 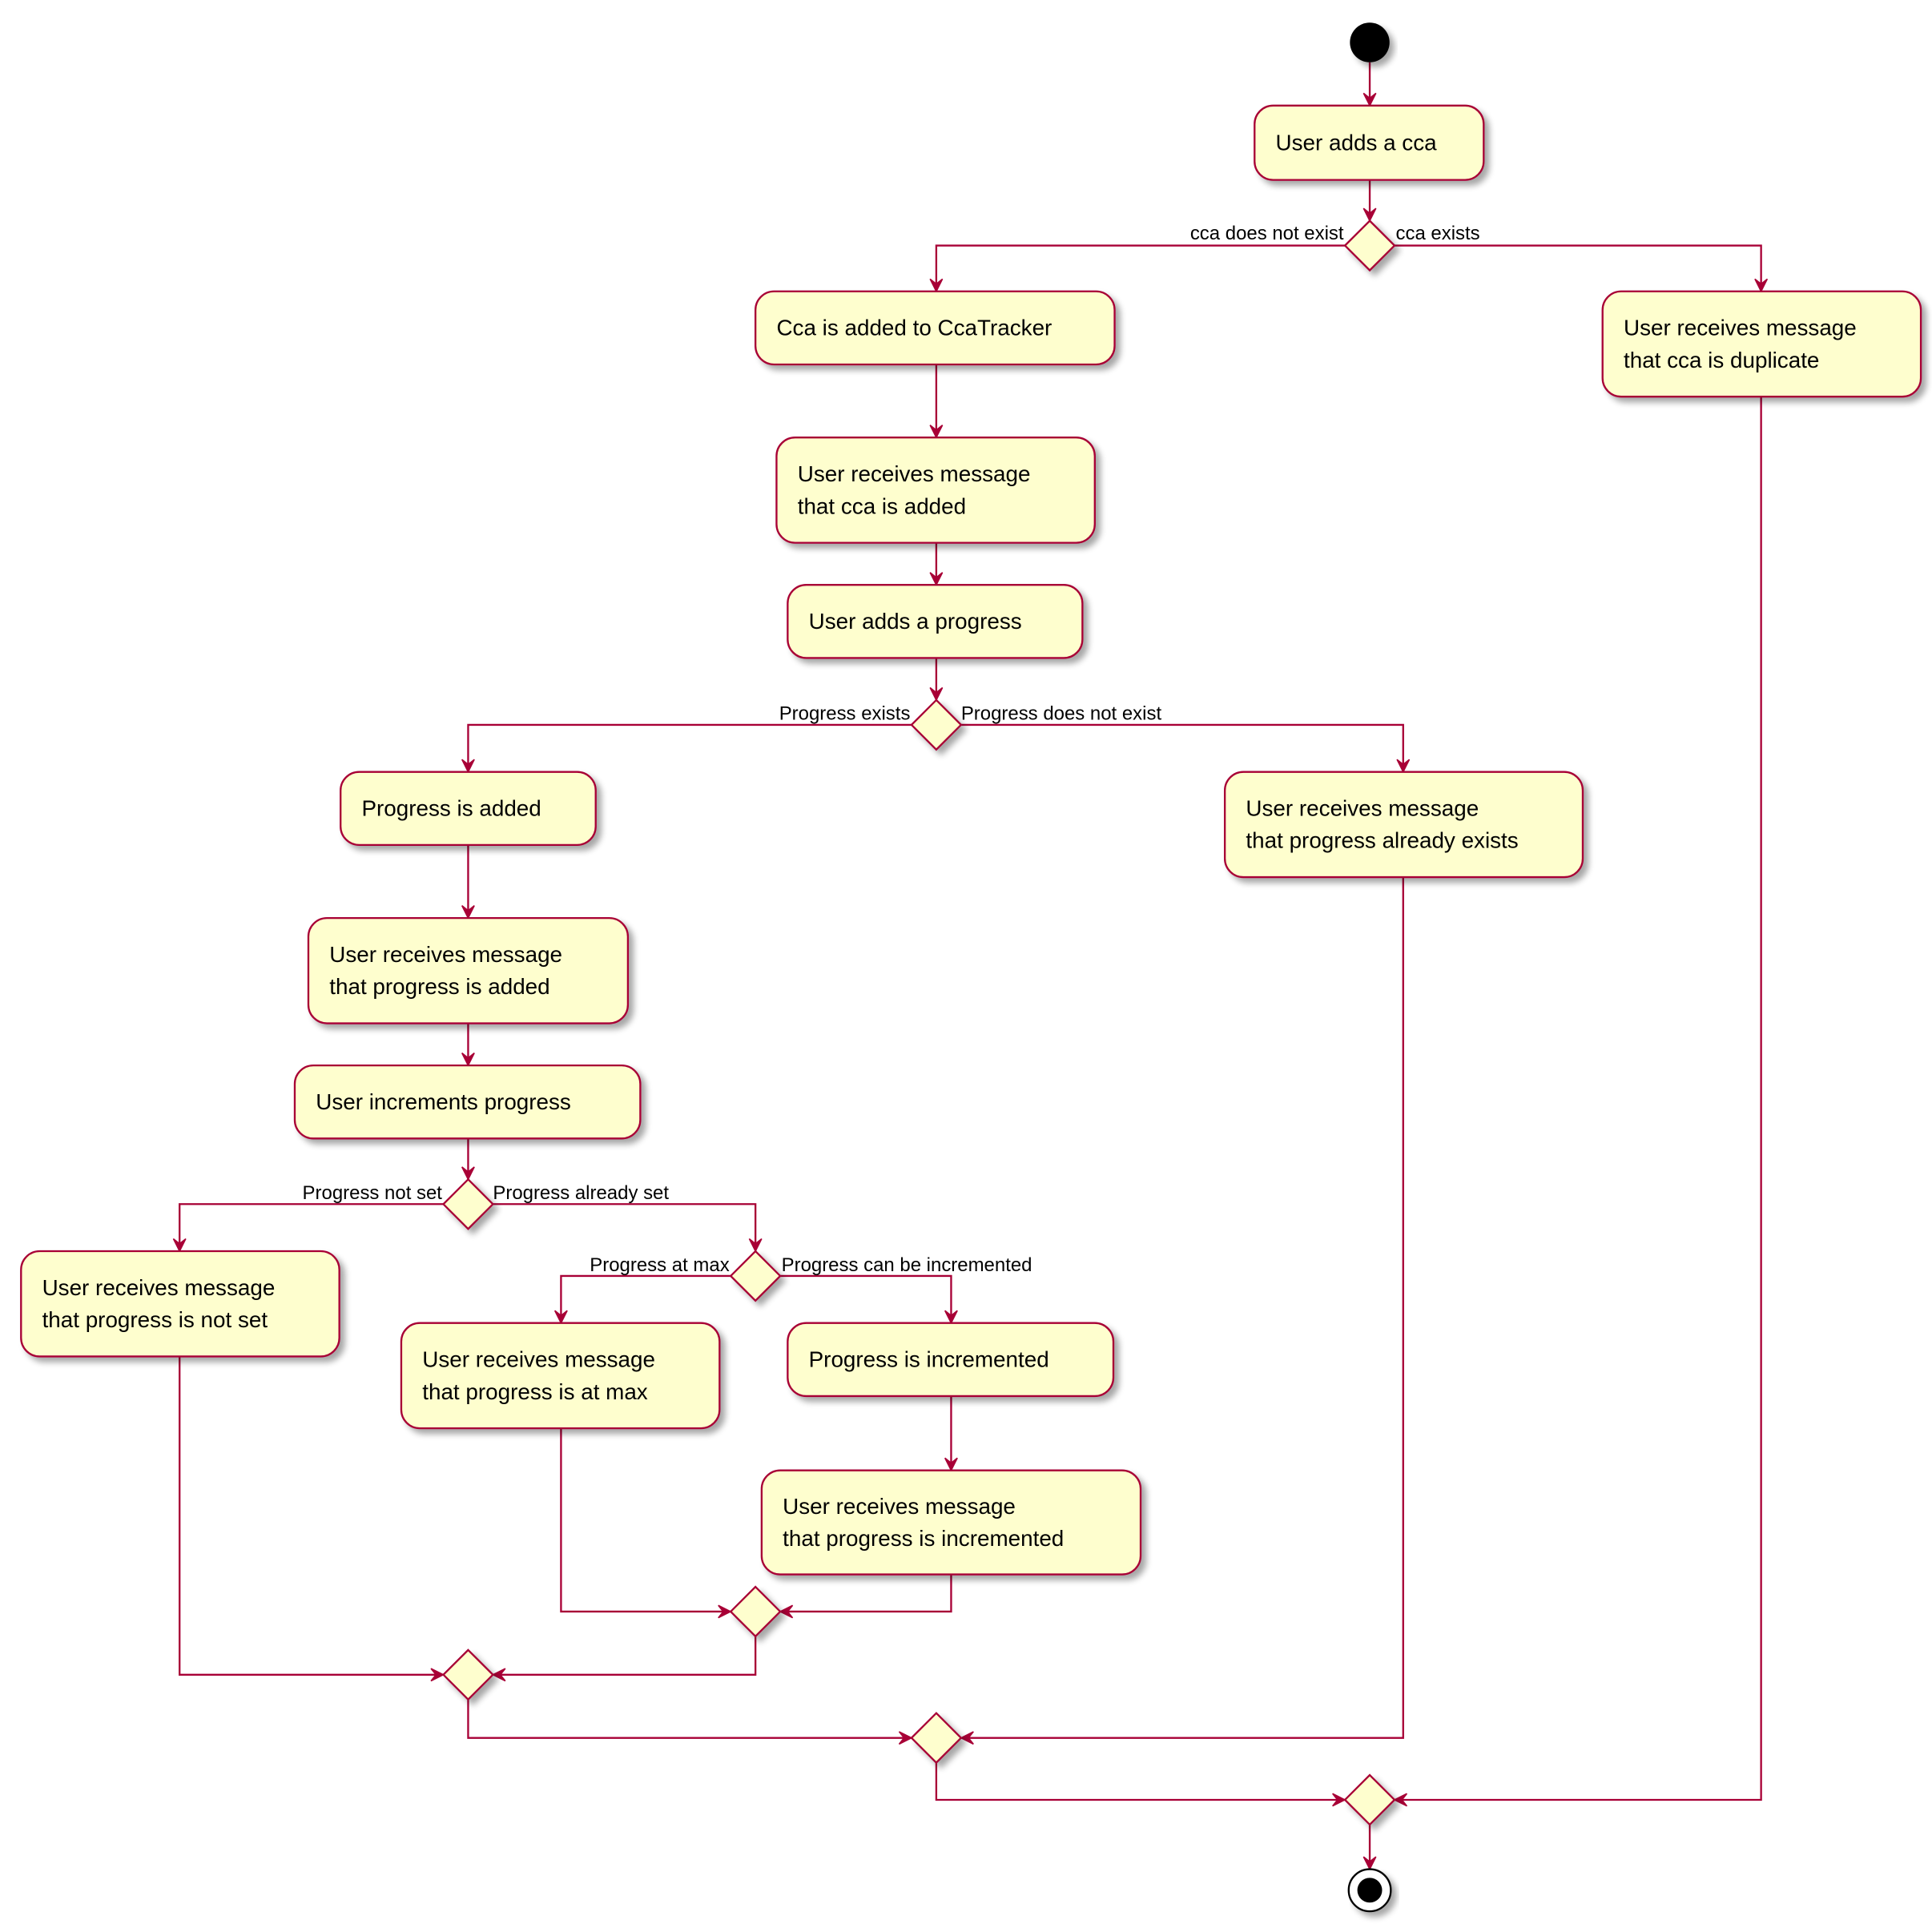 What do you see at coordinates (929, 1360) in the screenshot?
I see `action-text: Progress is incremented` at bounding box center [929, 1360].